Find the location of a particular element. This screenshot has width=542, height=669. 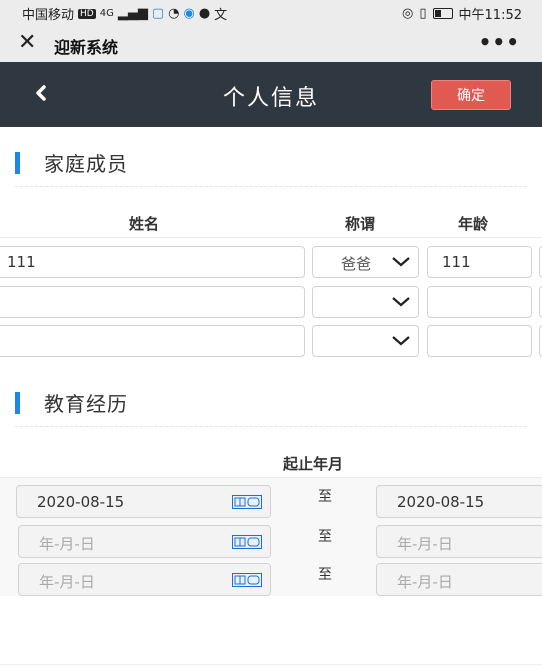

end-date-input: 2020-08-15 is located at coordinates (459, 501).